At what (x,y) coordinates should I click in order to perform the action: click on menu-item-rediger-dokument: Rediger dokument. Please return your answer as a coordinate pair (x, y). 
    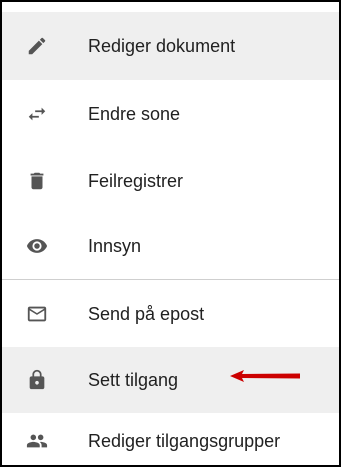
    Looking at the image, I should click on (170, 46).